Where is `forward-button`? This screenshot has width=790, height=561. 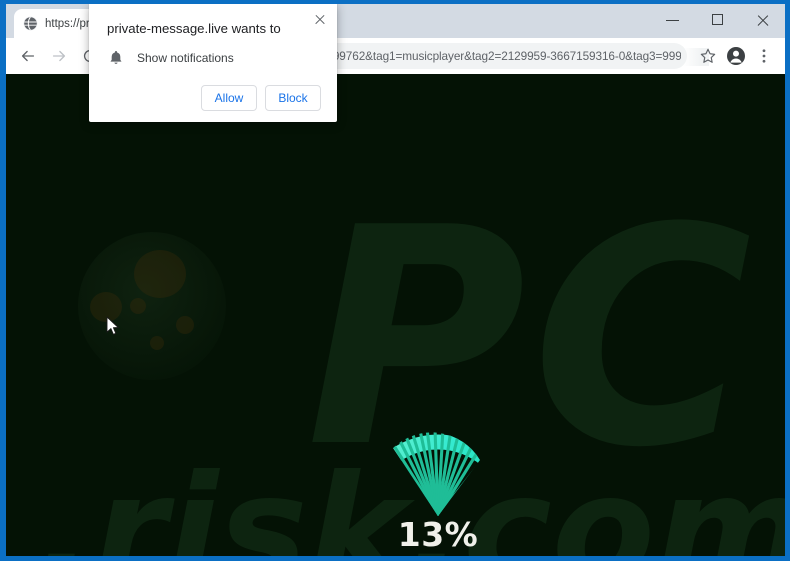
forward-button is located at coordinates (59, 56).